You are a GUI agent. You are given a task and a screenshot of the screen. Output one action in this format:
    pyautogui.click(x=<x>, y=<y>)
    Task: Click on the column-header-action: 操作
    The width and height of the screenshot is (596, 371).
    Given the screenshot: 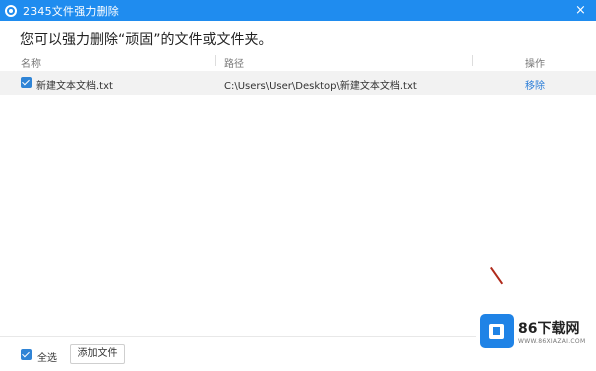 What is the action you would take?
    pyautogui.click(x=535, y=64)
    